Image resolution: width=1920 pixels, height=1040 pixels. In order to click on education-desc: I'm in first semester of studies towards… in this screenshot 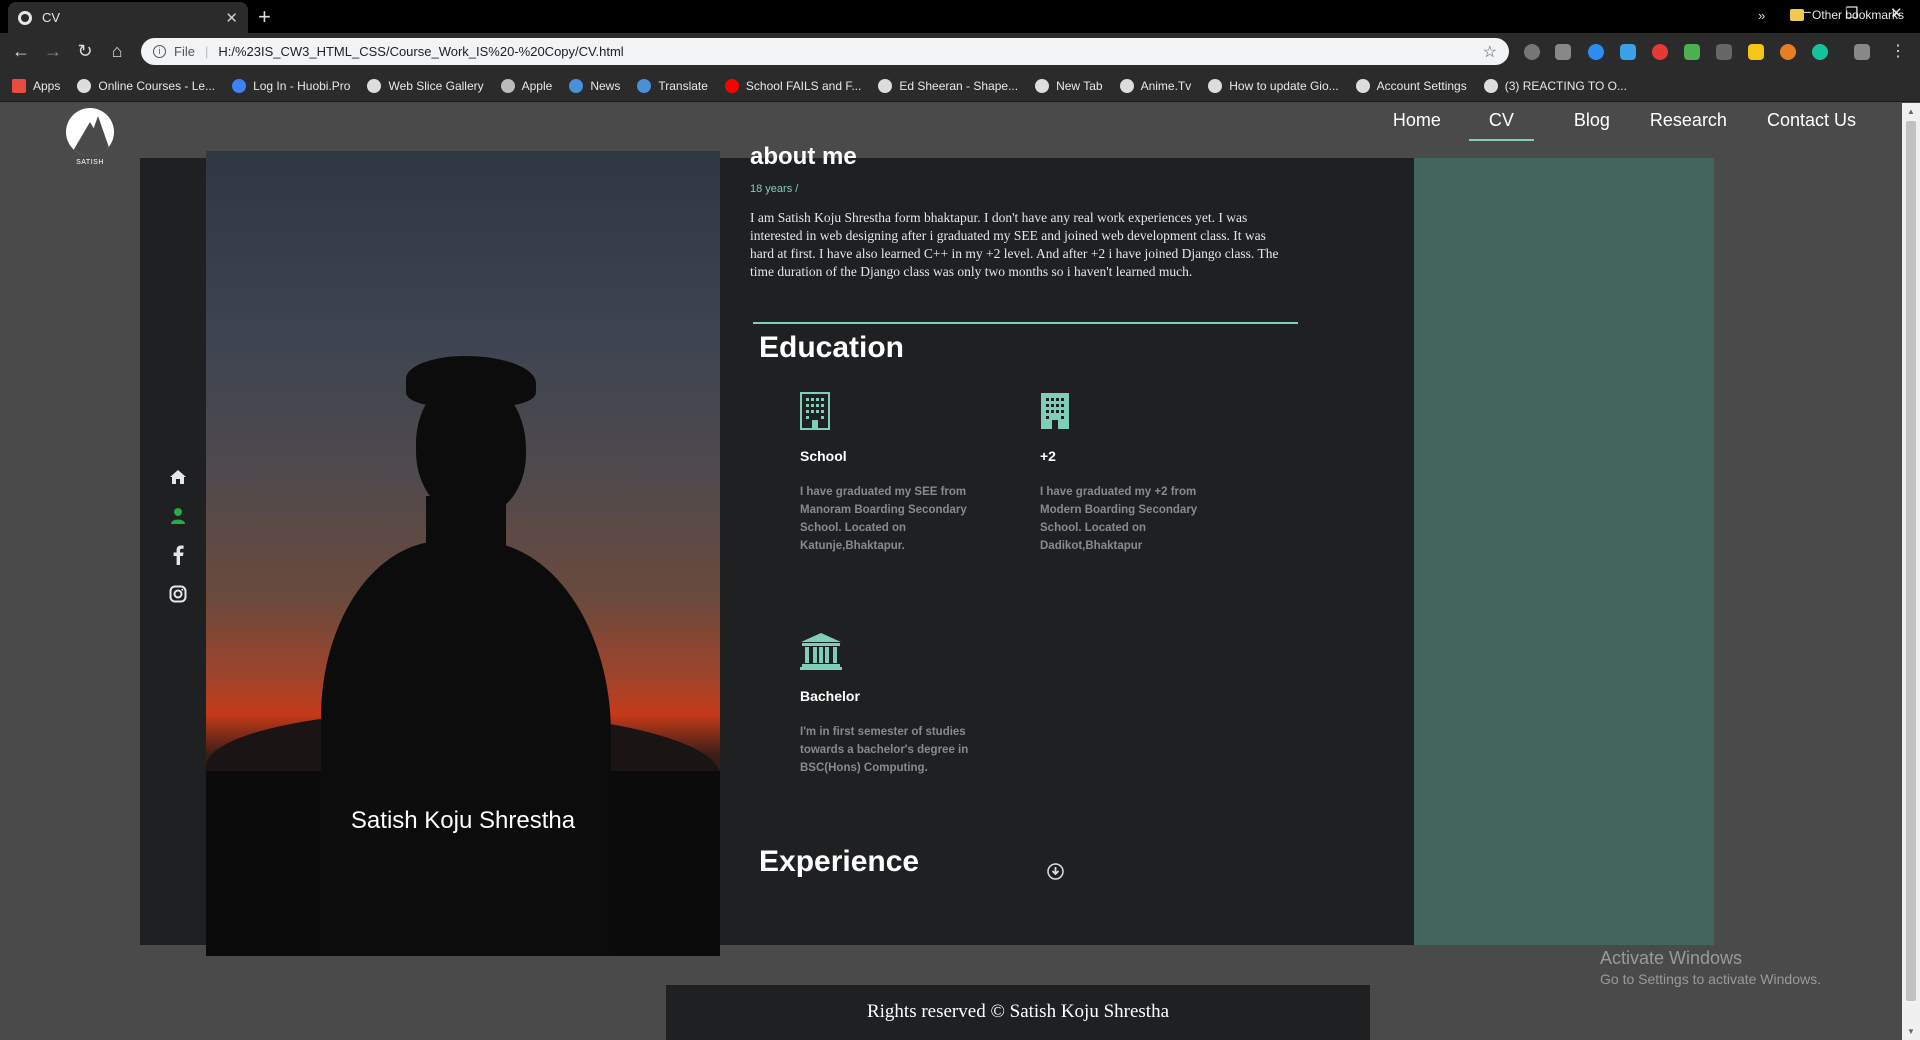, I will do `click(884, 750)`.